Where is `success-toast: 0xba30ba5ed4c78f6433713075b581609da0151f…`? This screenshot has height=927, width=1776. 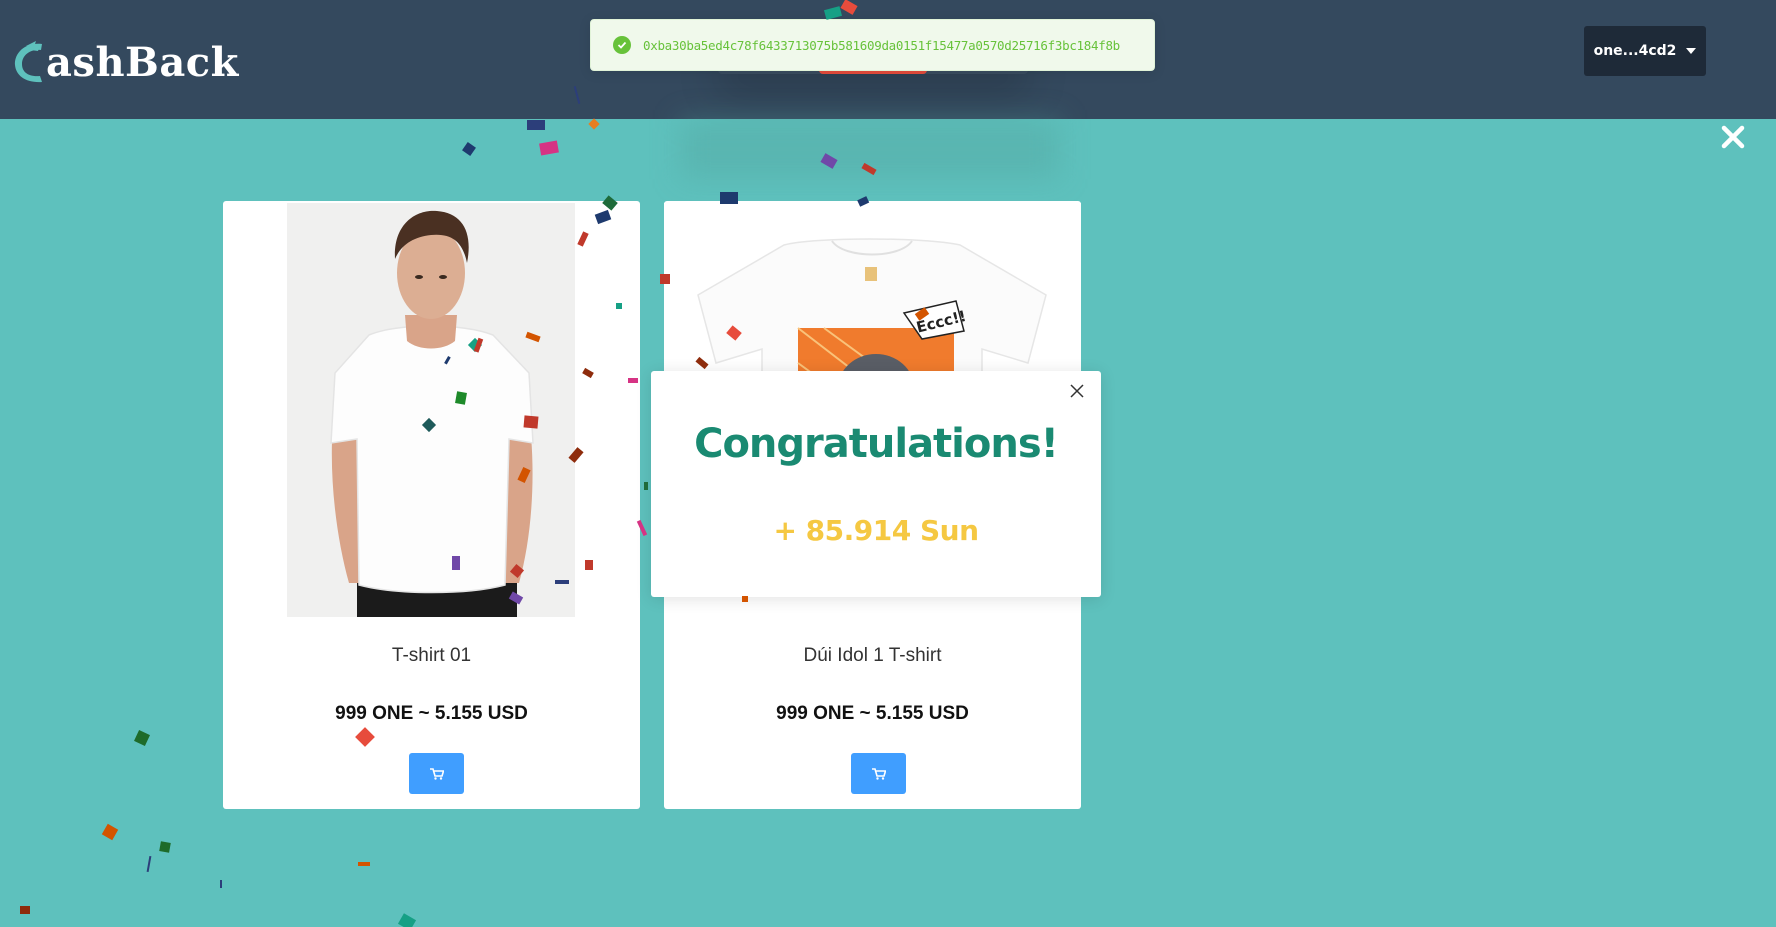
success-toast: 0xba30ba5ed4c78f6433713075b581609da0151f… is located at coordinates (872, 45).